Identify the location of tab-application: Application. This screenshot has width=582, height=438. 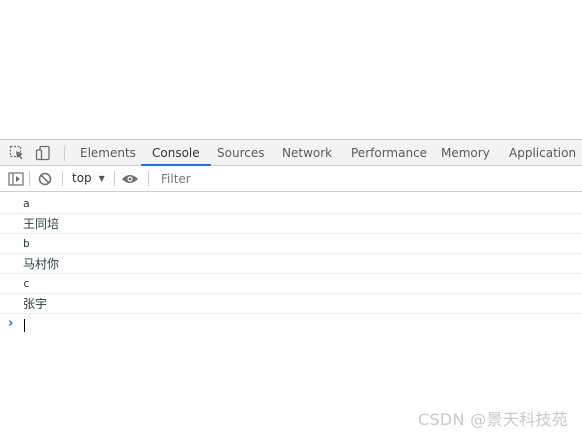
(542, 153).